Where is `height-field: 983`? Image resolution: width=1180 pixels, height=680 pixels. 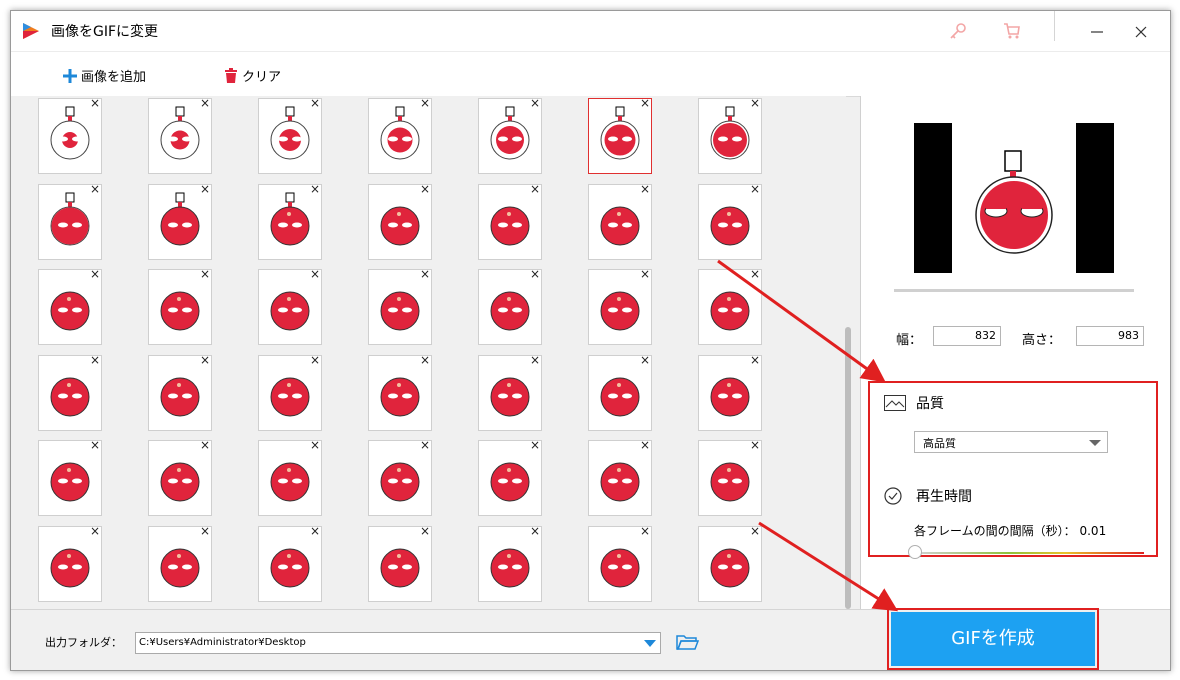
height-field: 983 is located at coordinates (1110, 336).